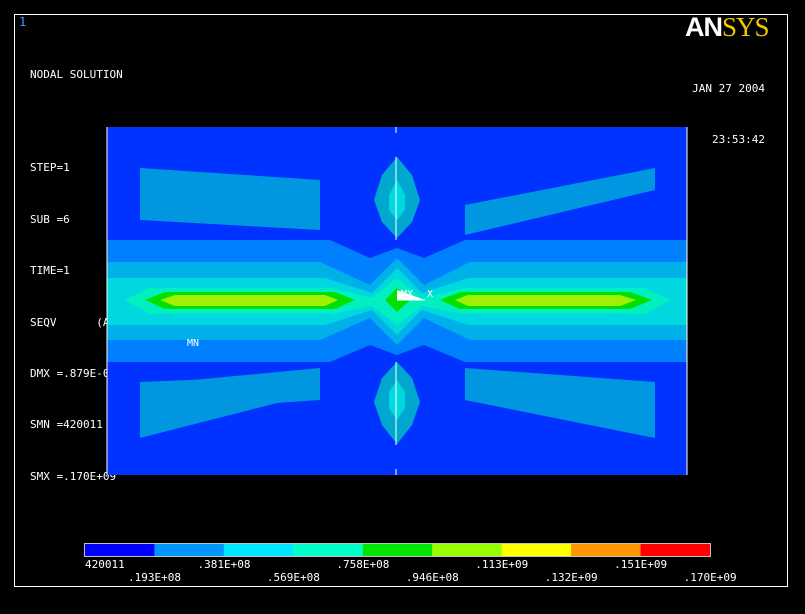 This screenshot has height=614, width=805. What do you see at coordinates (710, 577) in the screenshot?
I see `legend-value-label: .170E+09` at bounding box center [710, 577].